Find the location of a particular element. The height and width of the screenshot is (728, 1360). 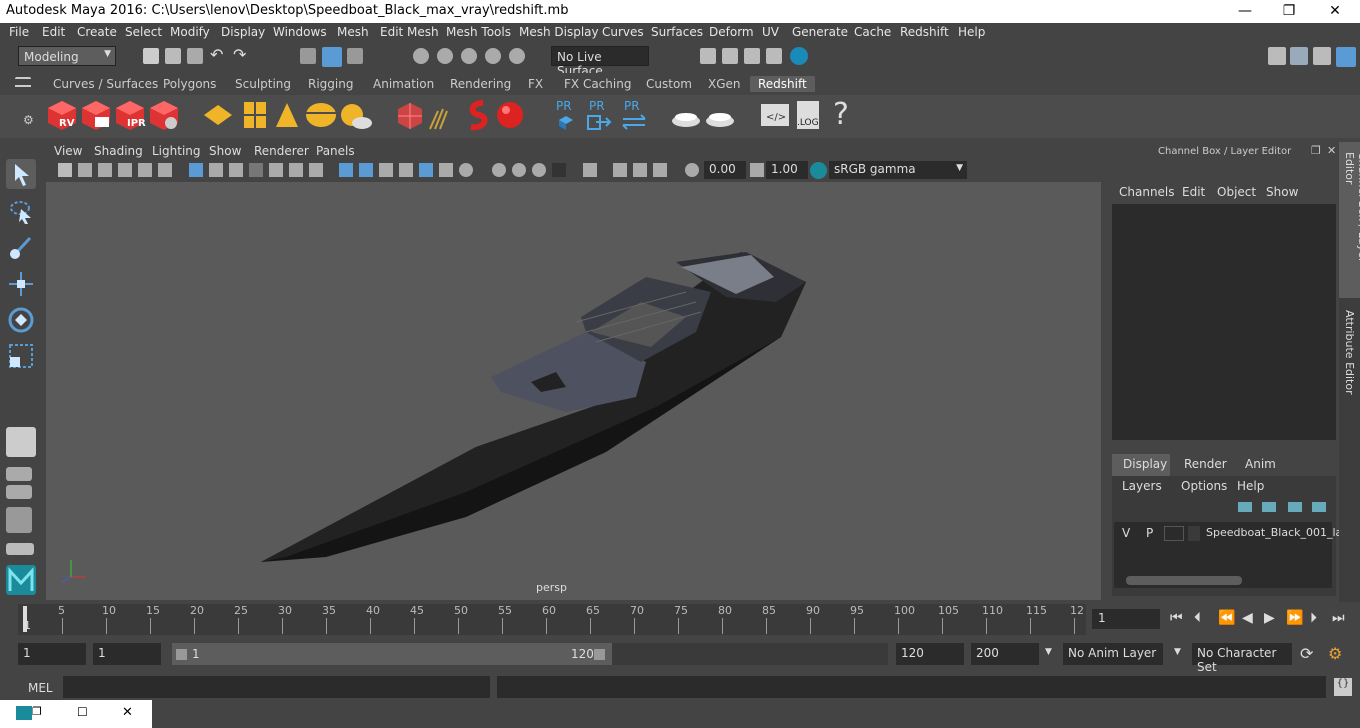

menu-curves: Curves is located at coordinates (623, 32).